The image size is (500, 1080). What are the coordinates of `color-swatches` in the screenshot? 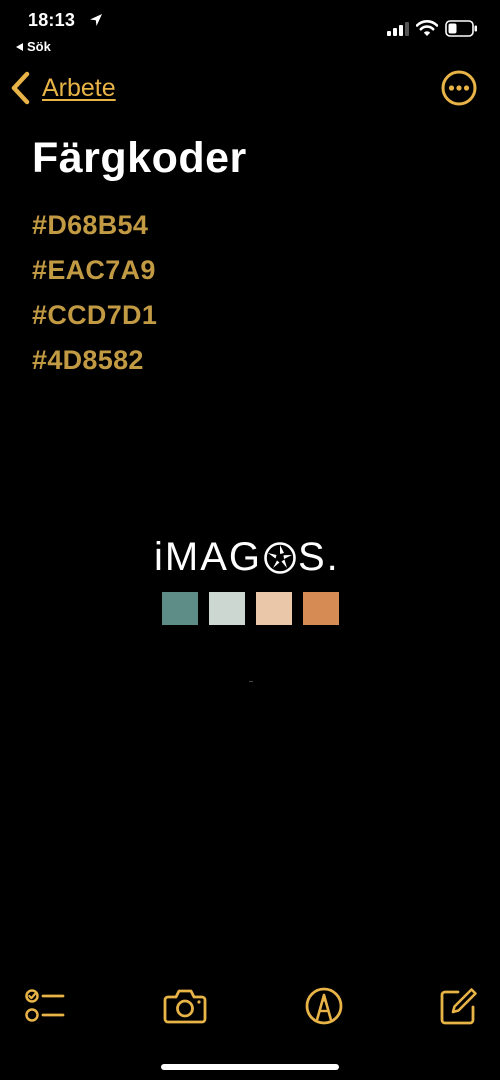 It's located at (250, 608).